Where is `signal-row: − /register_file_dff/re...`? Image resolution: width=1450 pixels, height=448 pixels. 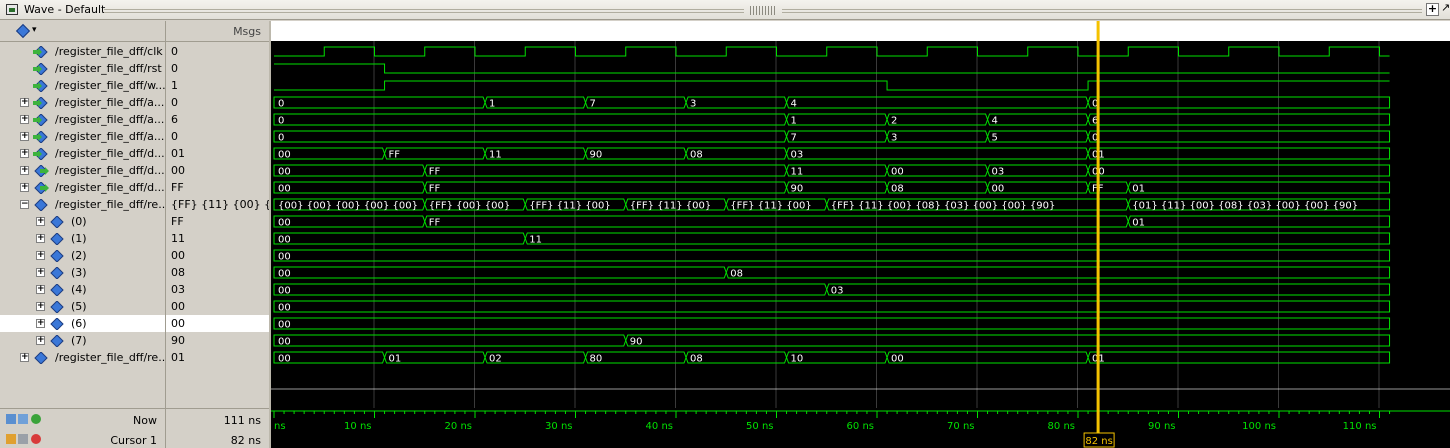 signal-row: − /register_file_dff/re... is located at coordinates (84, 204).